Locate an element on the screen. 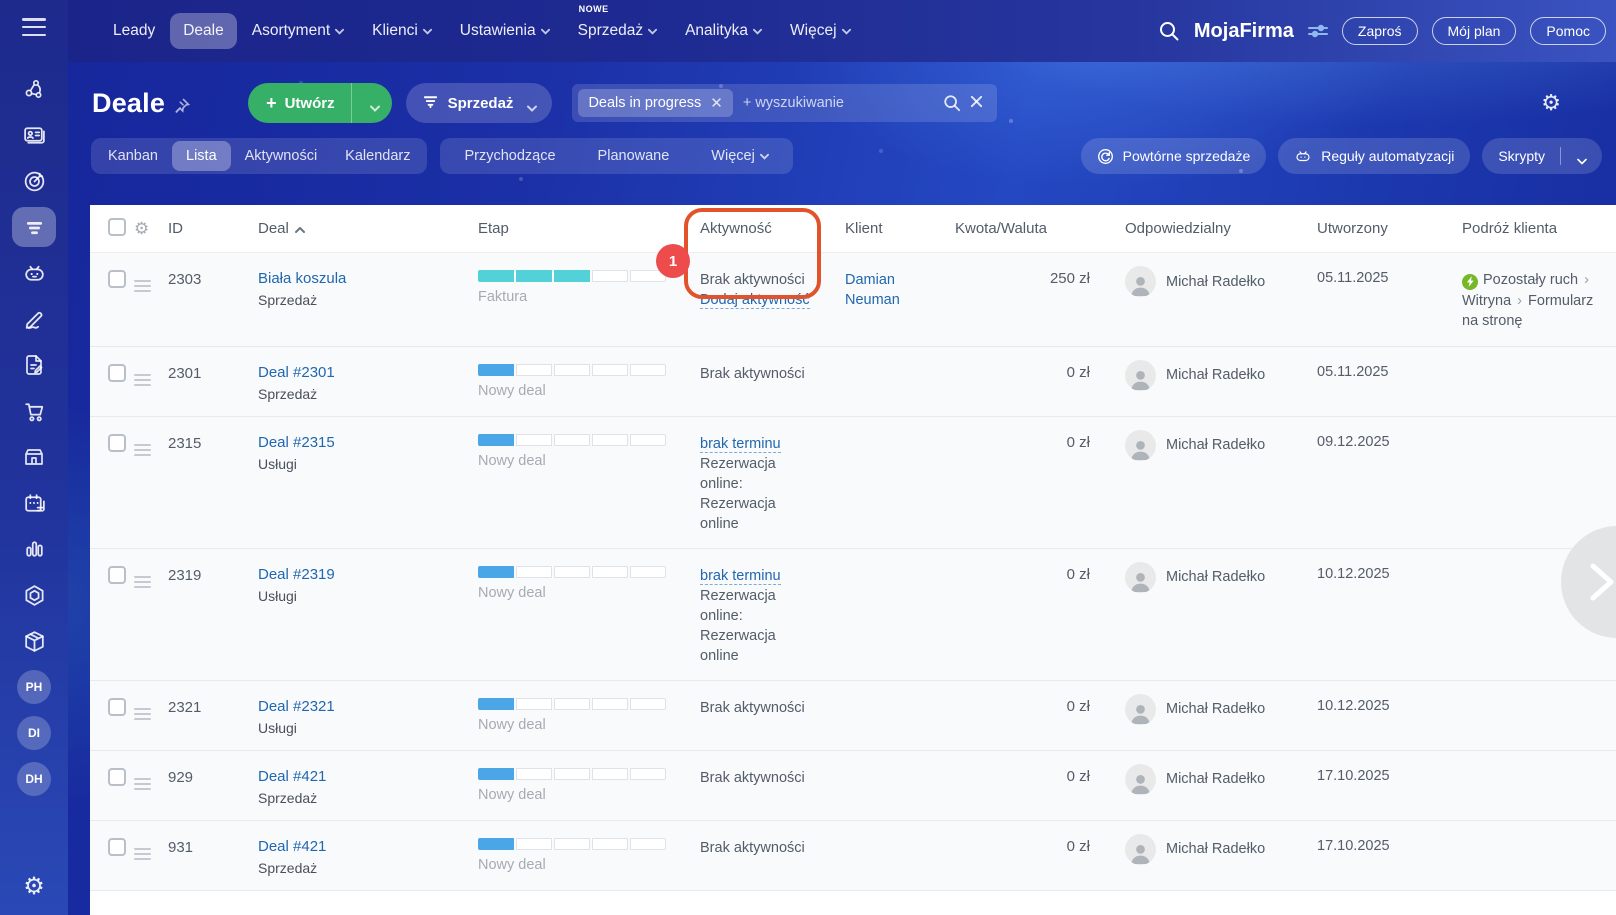 The width and height of the screenshot is (1616, 915). client-link: Damian Neuman is located at coordinates (888, 290).